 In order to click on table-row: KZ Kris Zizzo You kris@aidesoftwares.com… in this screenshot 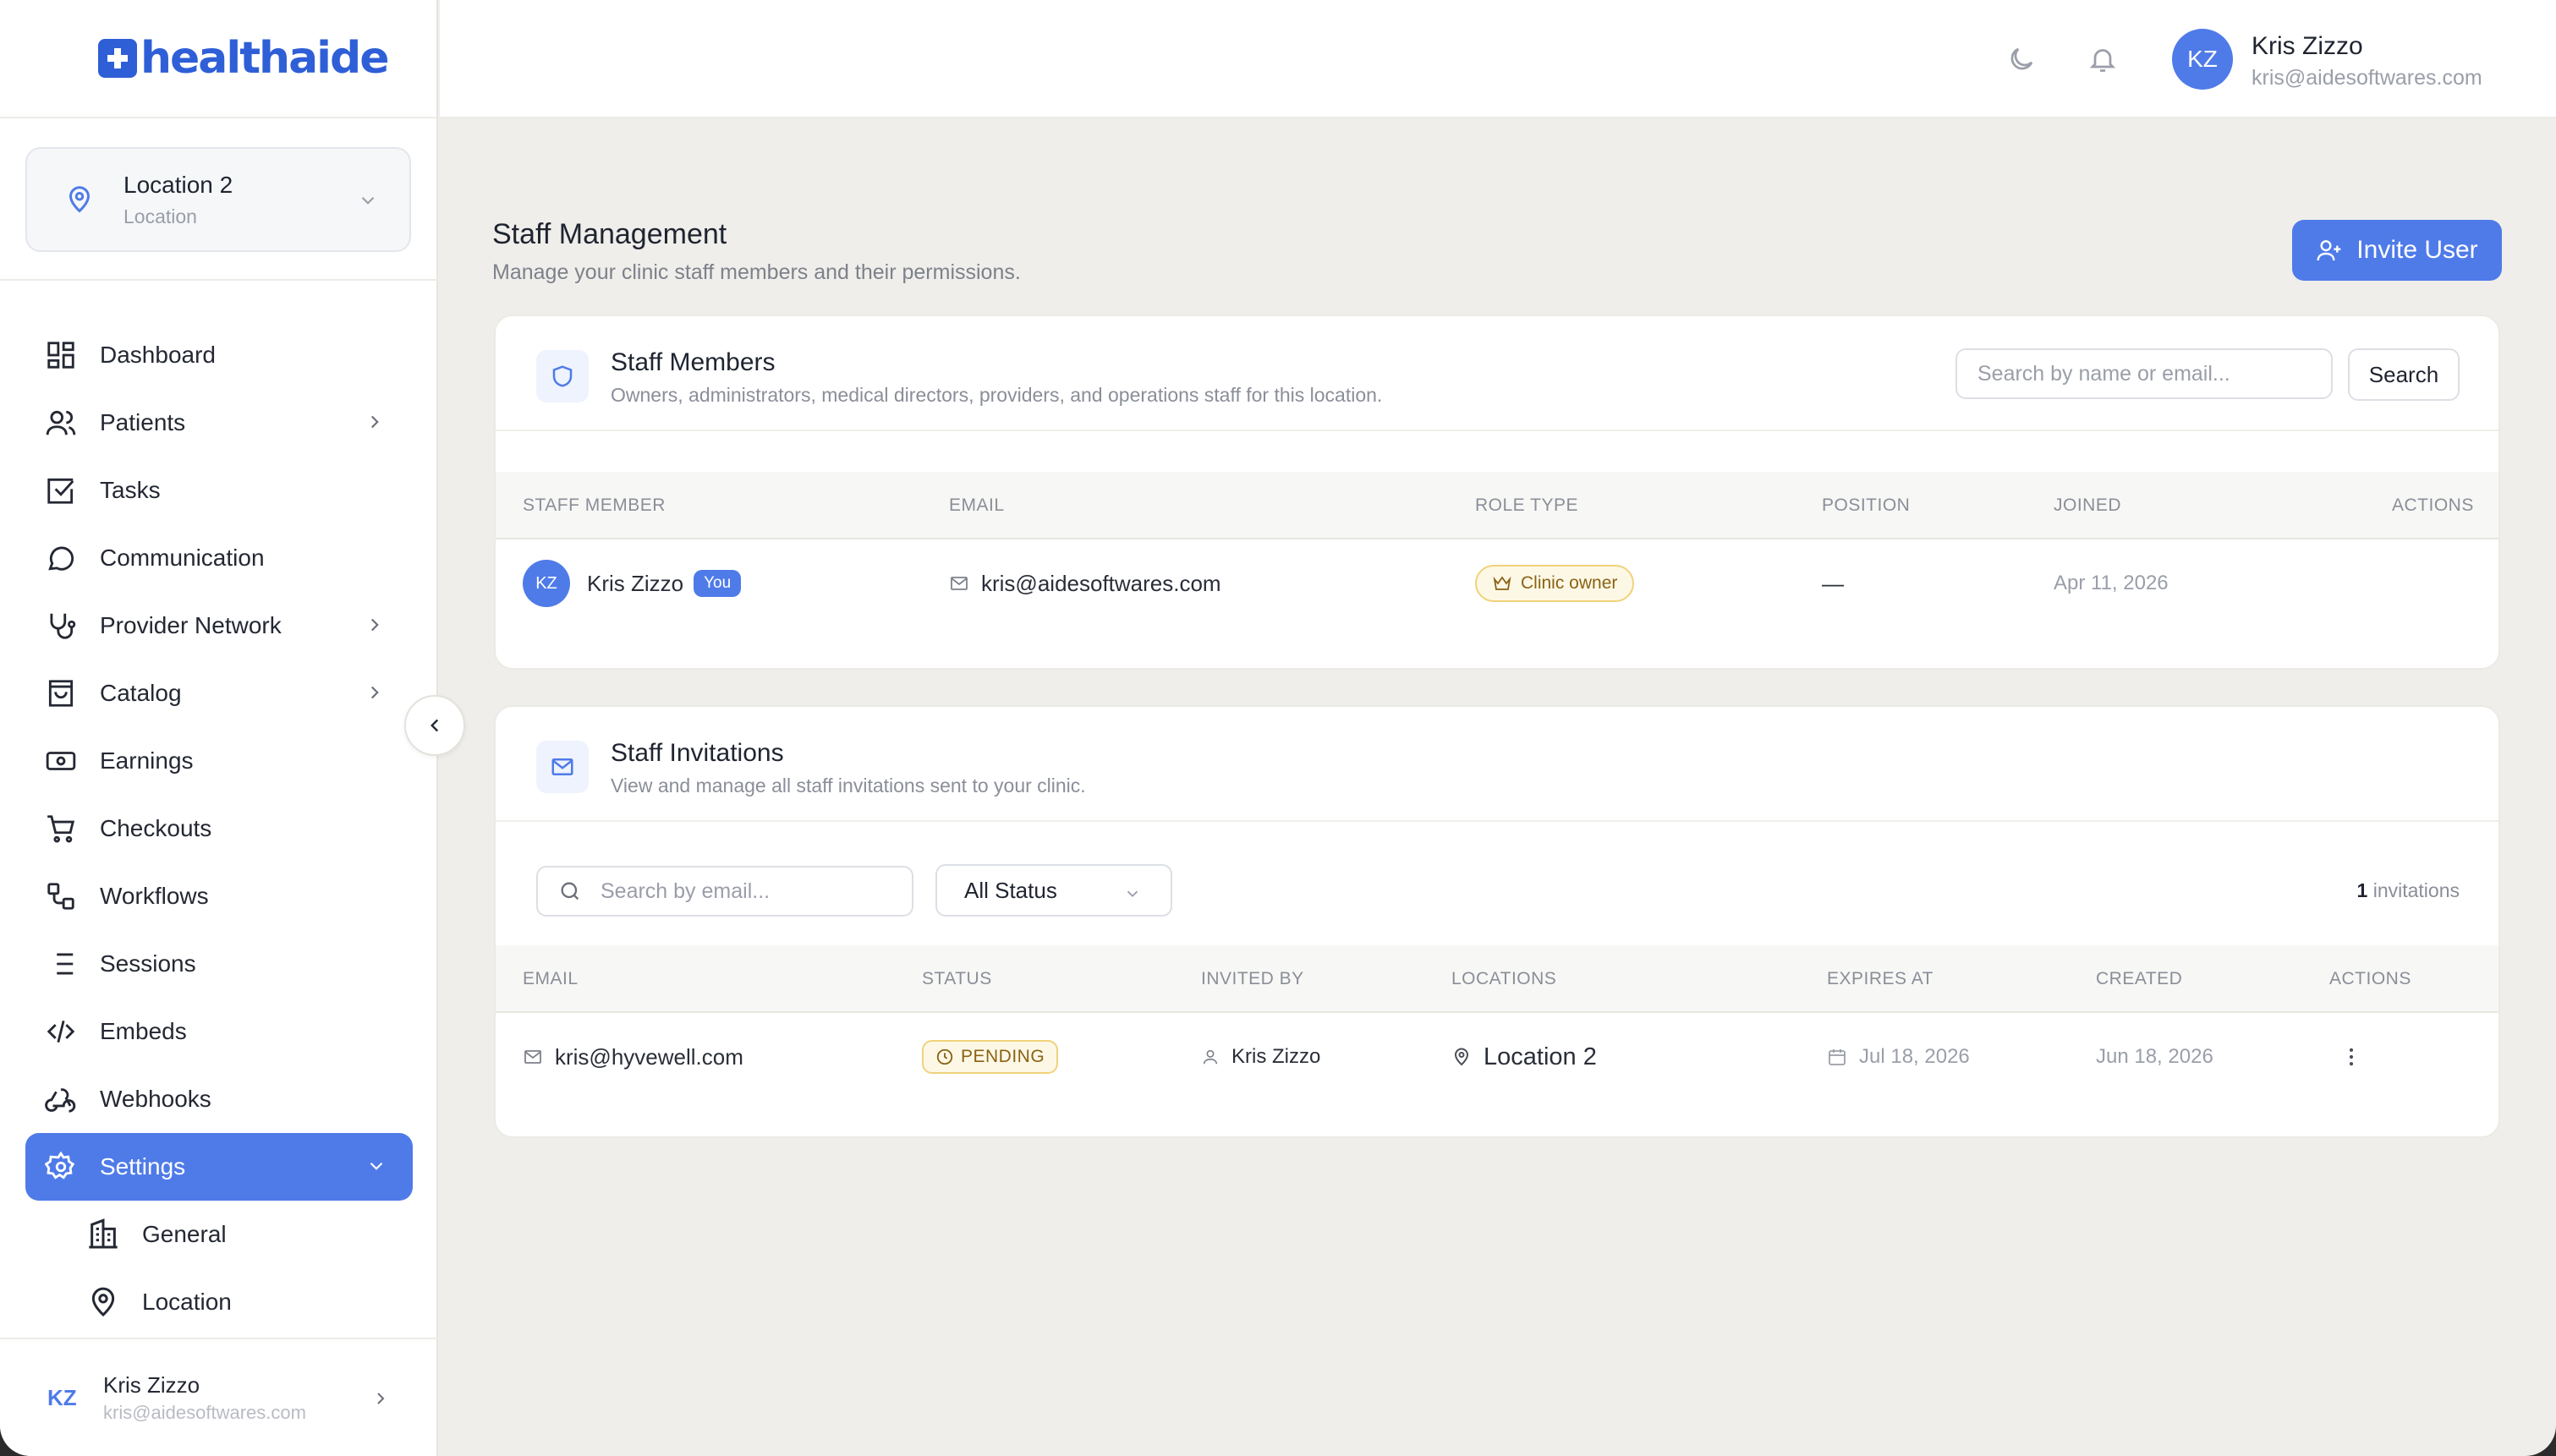, I will do `click(1497, 583)`.